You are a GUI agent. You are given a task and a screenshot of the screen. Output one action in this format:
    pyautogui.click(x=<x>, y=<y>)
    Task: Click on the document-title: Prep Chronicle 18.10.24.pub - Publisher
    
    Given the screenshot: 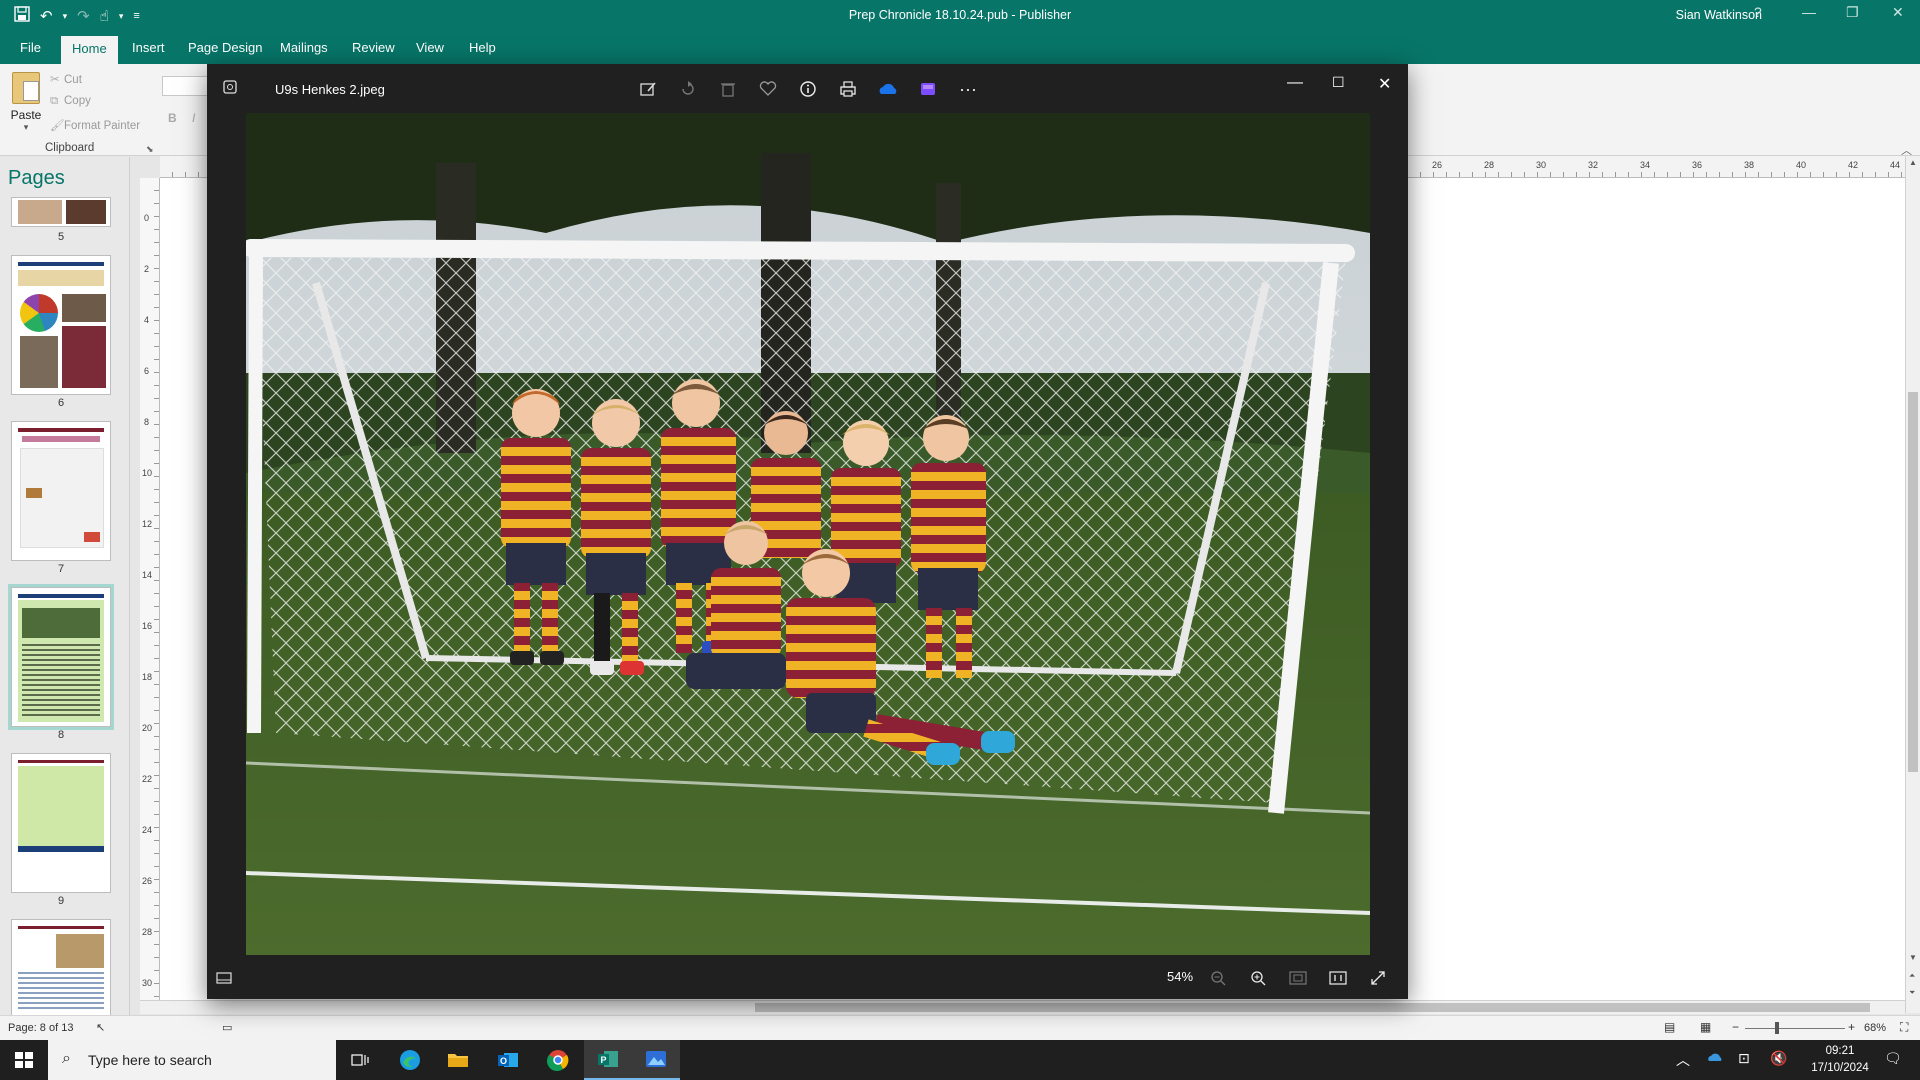 What is the action you would take?
    pyautogui.click(x=960, y=15)
    